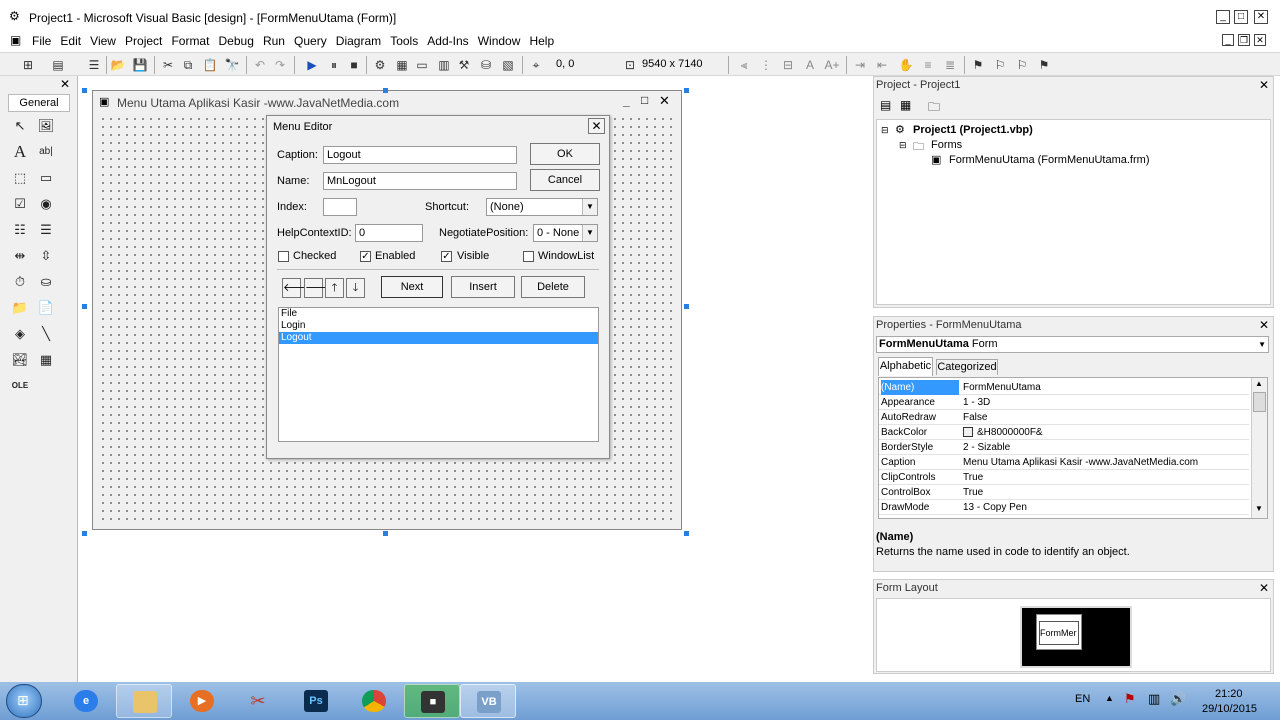 The width and height of the screenshot is (1280, 720). Describe the element at coordinates (210, 65) in the screenshot. I see `paste-icon: 📋` at that location.